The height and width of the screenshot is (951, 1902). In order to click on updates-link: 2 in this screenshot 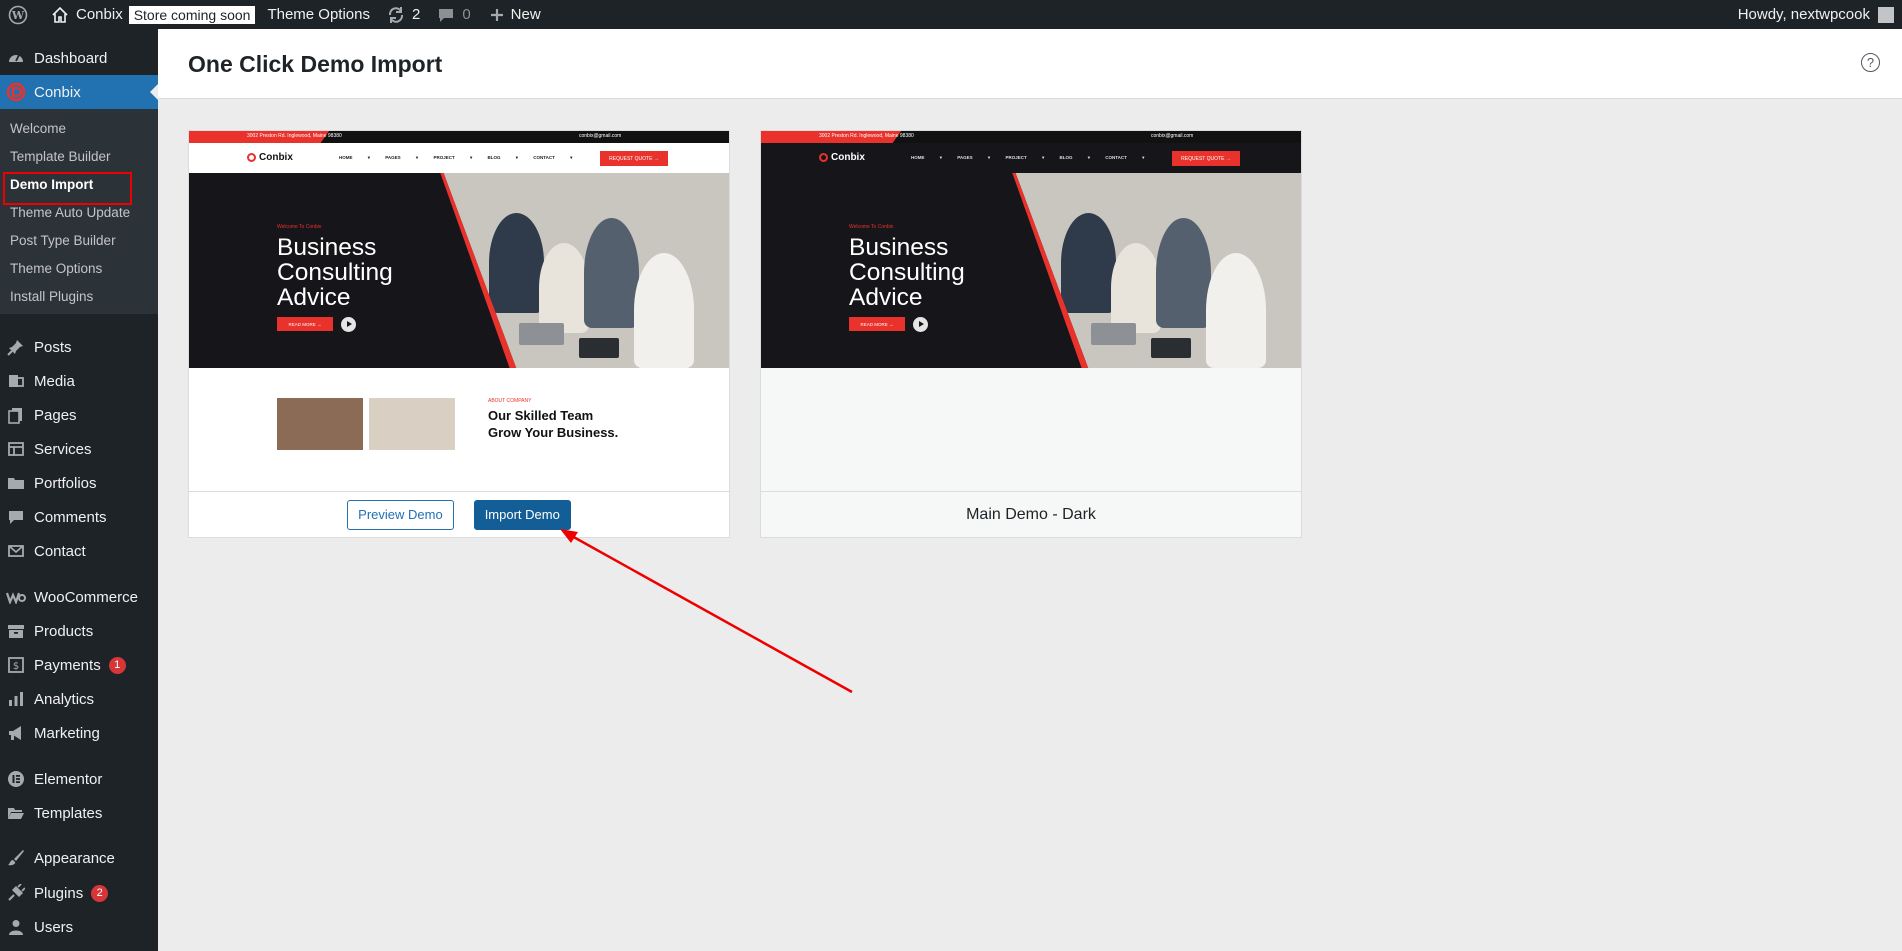, I will do `click(403, 14)`.